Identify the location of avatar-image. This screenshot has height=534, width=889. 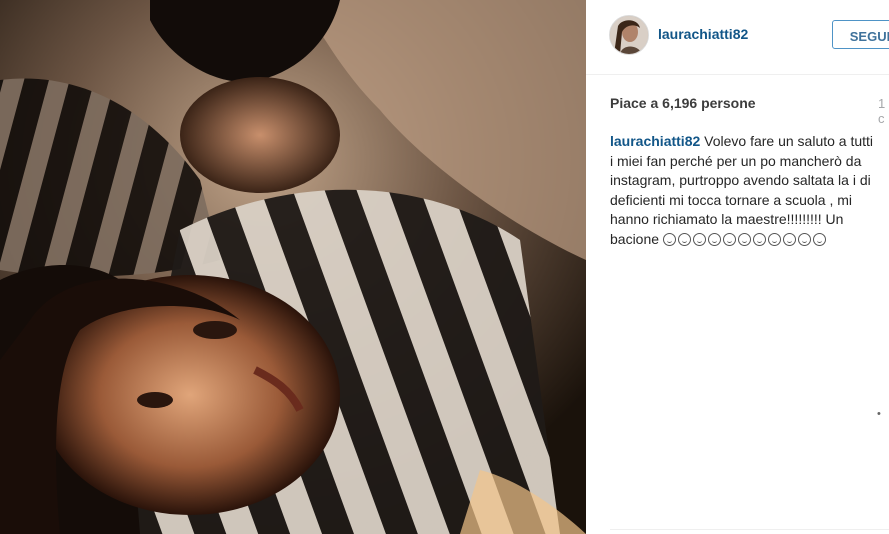
(629, 35).